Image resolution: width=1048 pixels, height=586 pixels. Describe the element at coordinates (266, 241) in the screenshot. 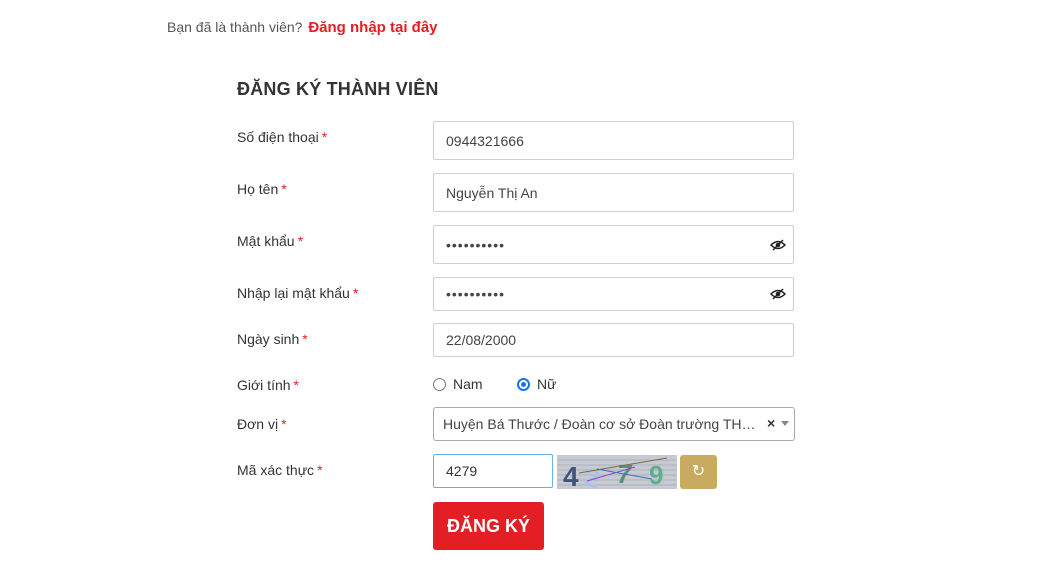

I see `password-label-text: Mật khẩu` at that location.